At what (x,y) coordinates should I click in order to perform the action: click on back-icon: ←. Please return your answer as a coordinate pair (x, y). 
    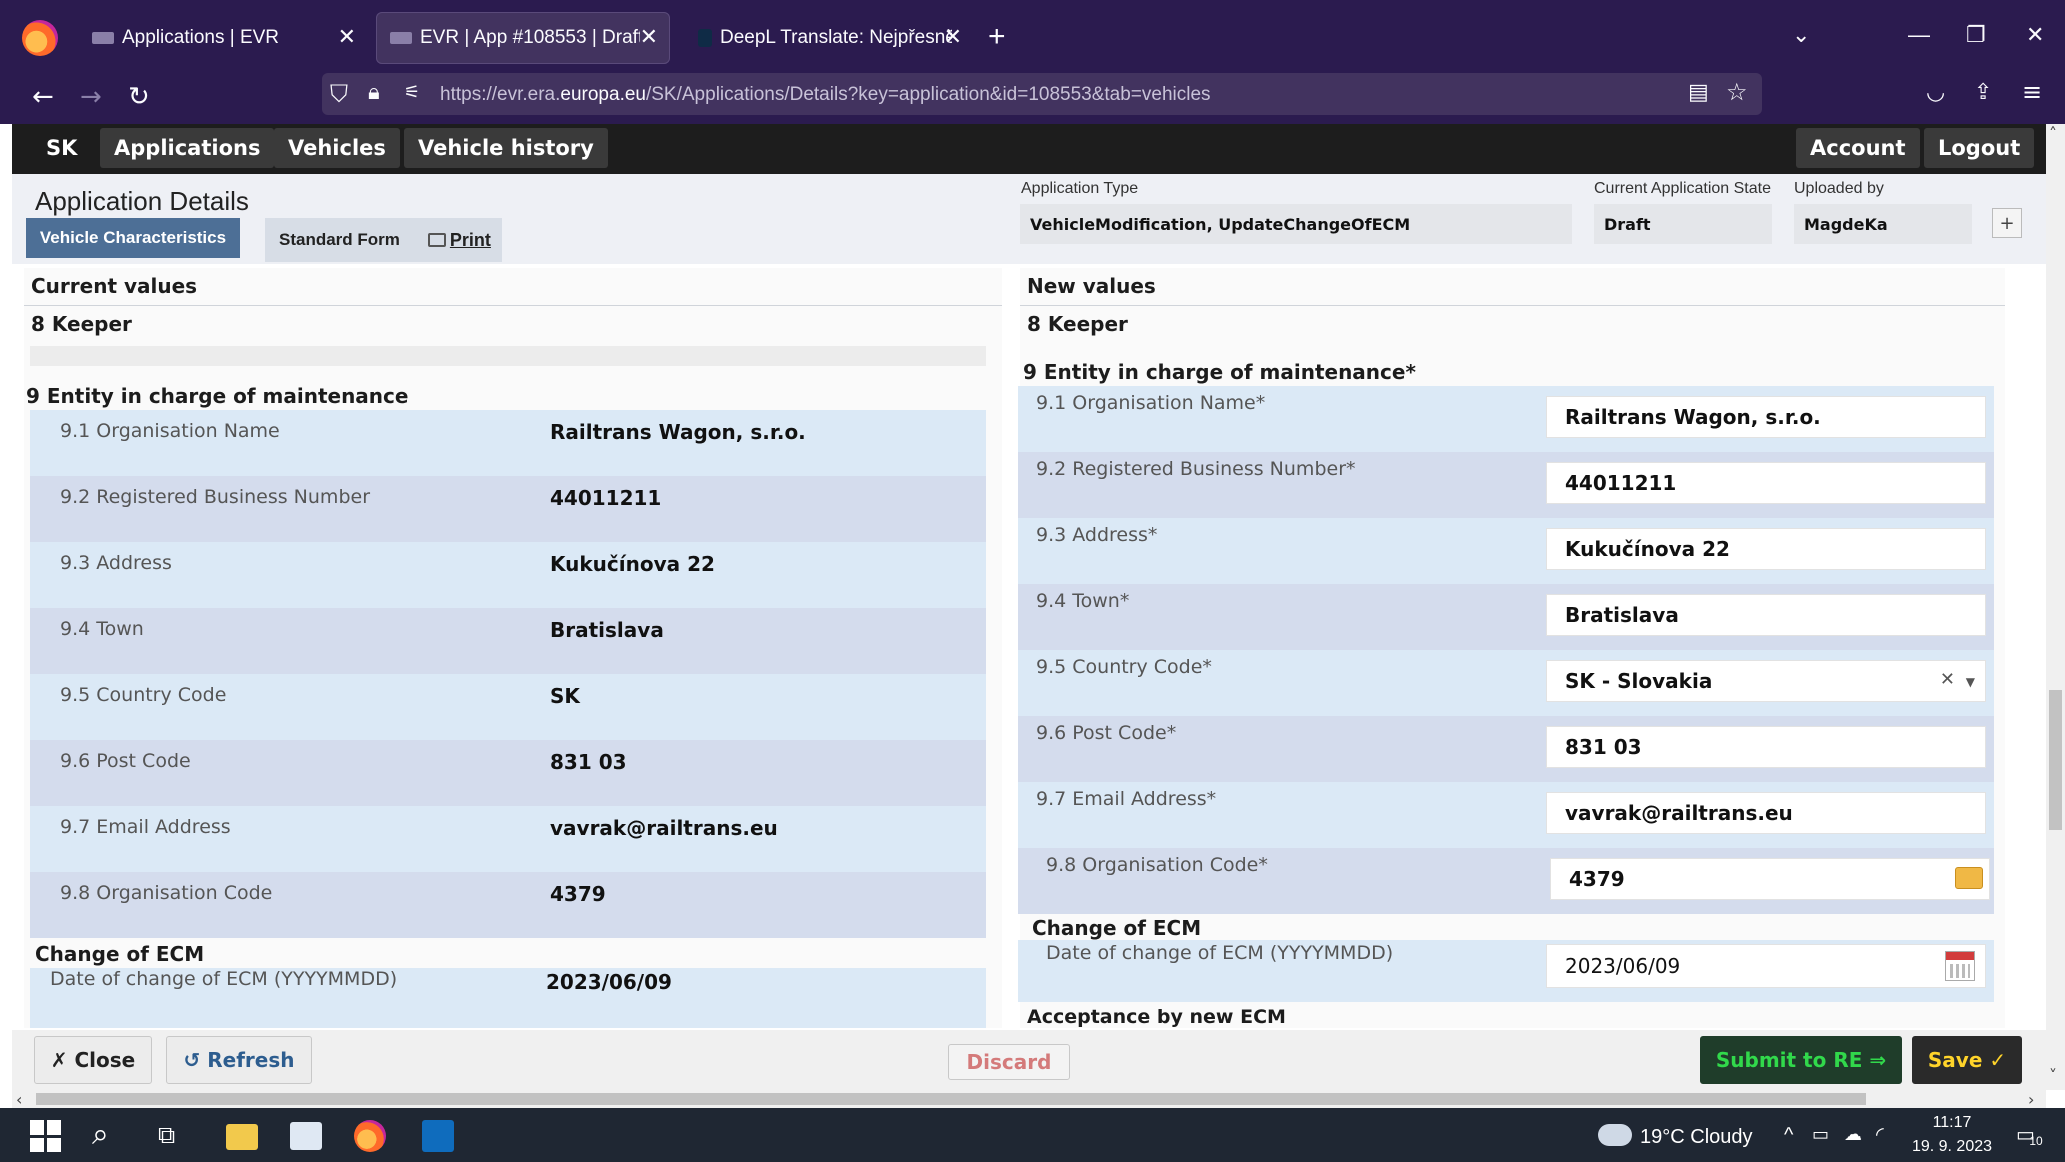
    Looking at the image, I should click on (43, 97).